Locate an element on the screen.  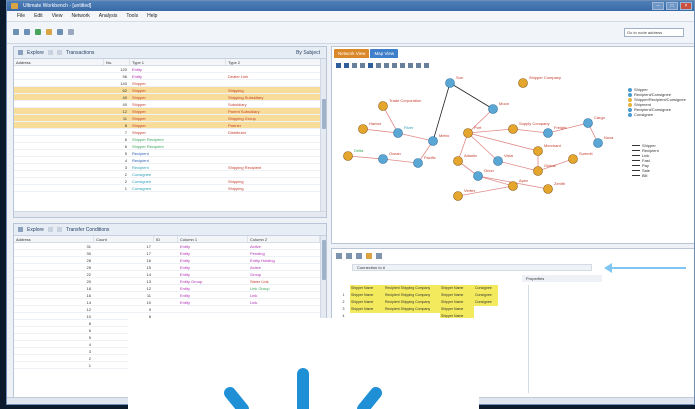
table-row: 25 15 Entity Active is located at coordinates (170, 267).